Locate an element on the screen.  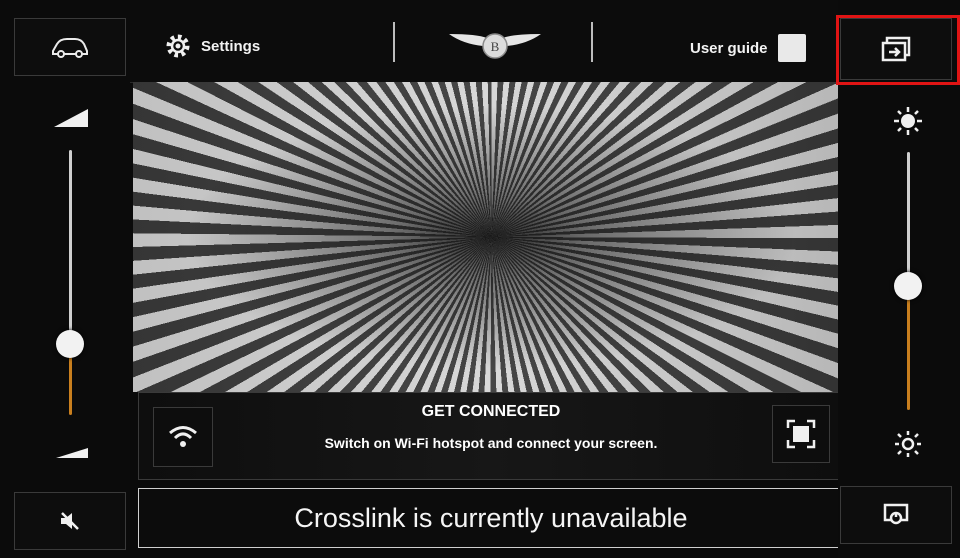
volume-slider is located at coordinates (70, 285).